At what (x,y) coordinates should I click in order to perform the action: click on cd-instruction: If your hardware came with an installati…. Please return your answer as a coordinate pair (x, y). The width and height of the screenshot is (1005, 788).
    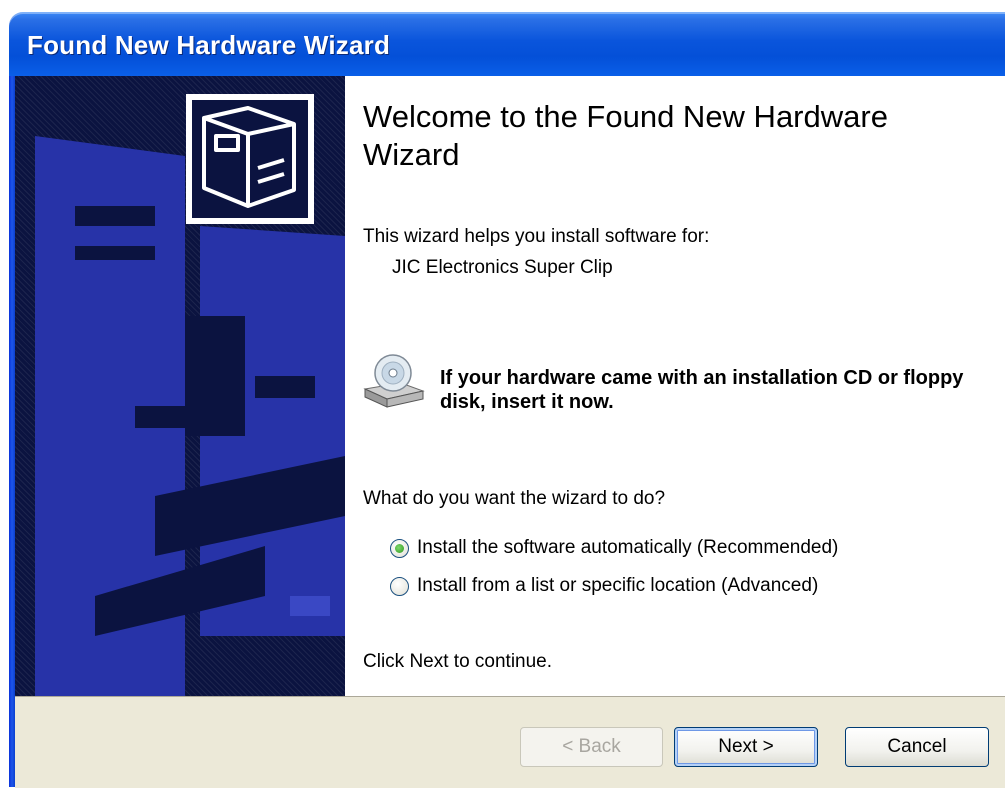
    Looking at the image, I should click on (702, 390).